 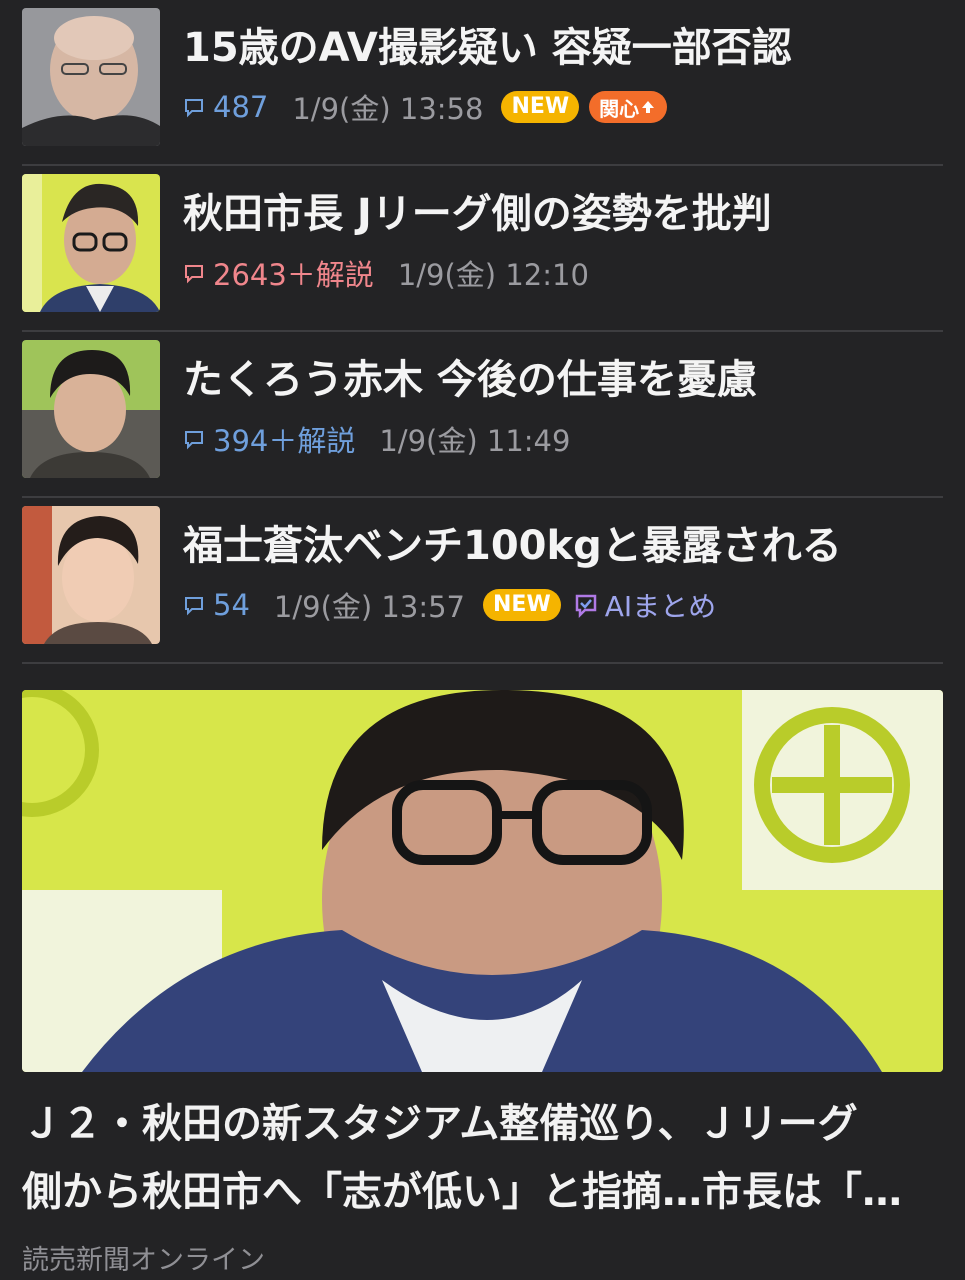 I want to click on article-meta: 54 1/9(金) 13:57 NEW AIまとめ, so click(x=563, y=605).